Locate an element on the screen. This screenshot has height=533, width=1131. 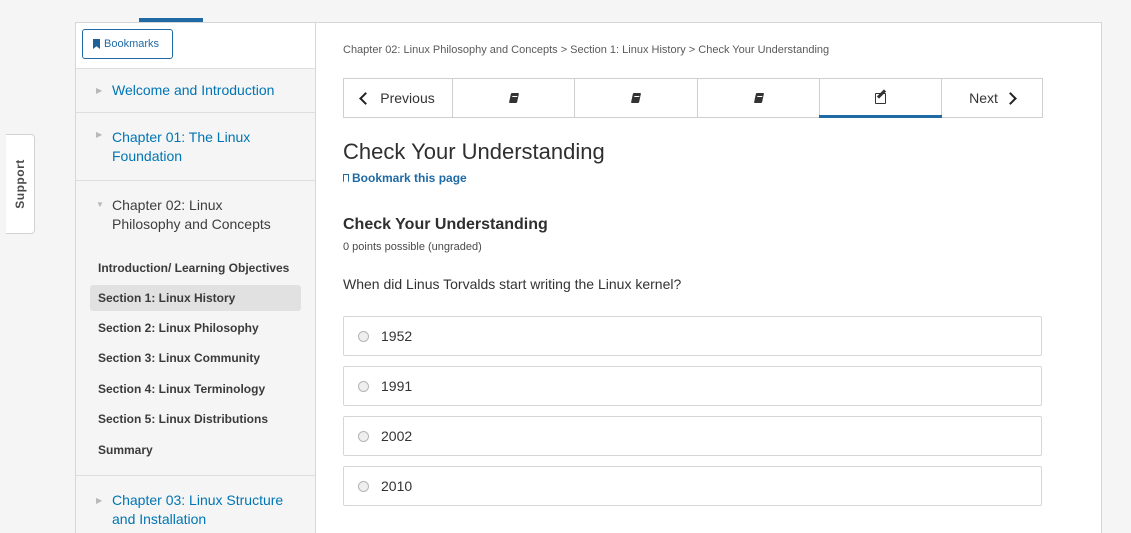
bookmark-link-label: Bookmark this page is located at coordinates (409, 178).